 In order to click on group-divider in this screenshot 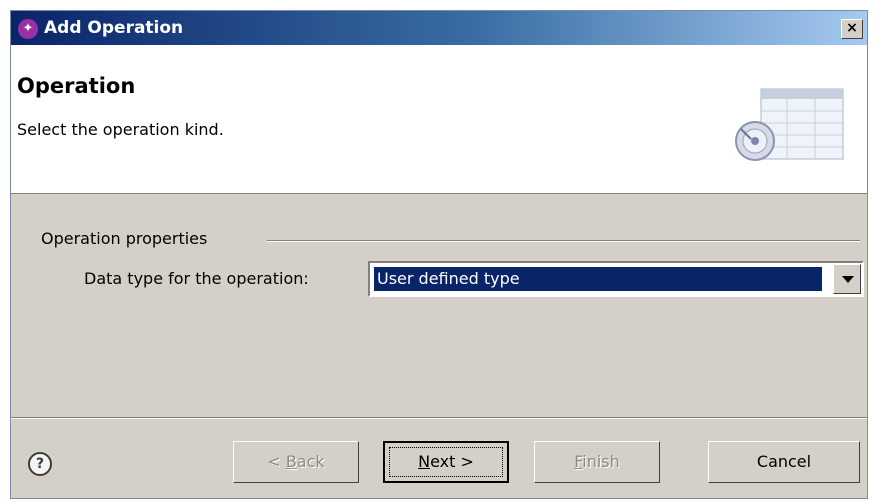, I will do `click(563, 241)`.